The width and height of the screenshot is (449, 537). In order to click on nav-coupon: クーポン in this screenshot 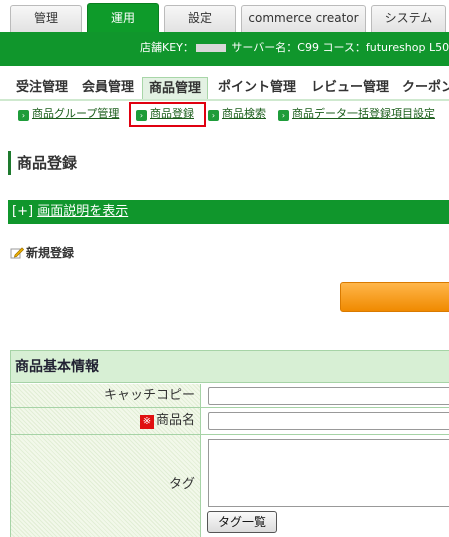, I will do `click(425, 88)`.